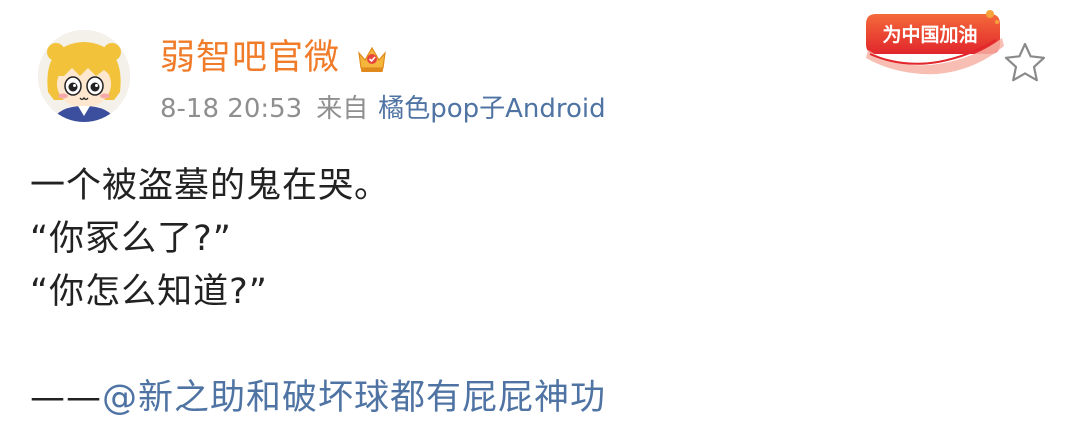 The image size is (1080, 441). What do you see at coordinates (491, 109) in the screenshot?
I see `source-link: 橘色pop子Android` at bounding box center [491, 109].